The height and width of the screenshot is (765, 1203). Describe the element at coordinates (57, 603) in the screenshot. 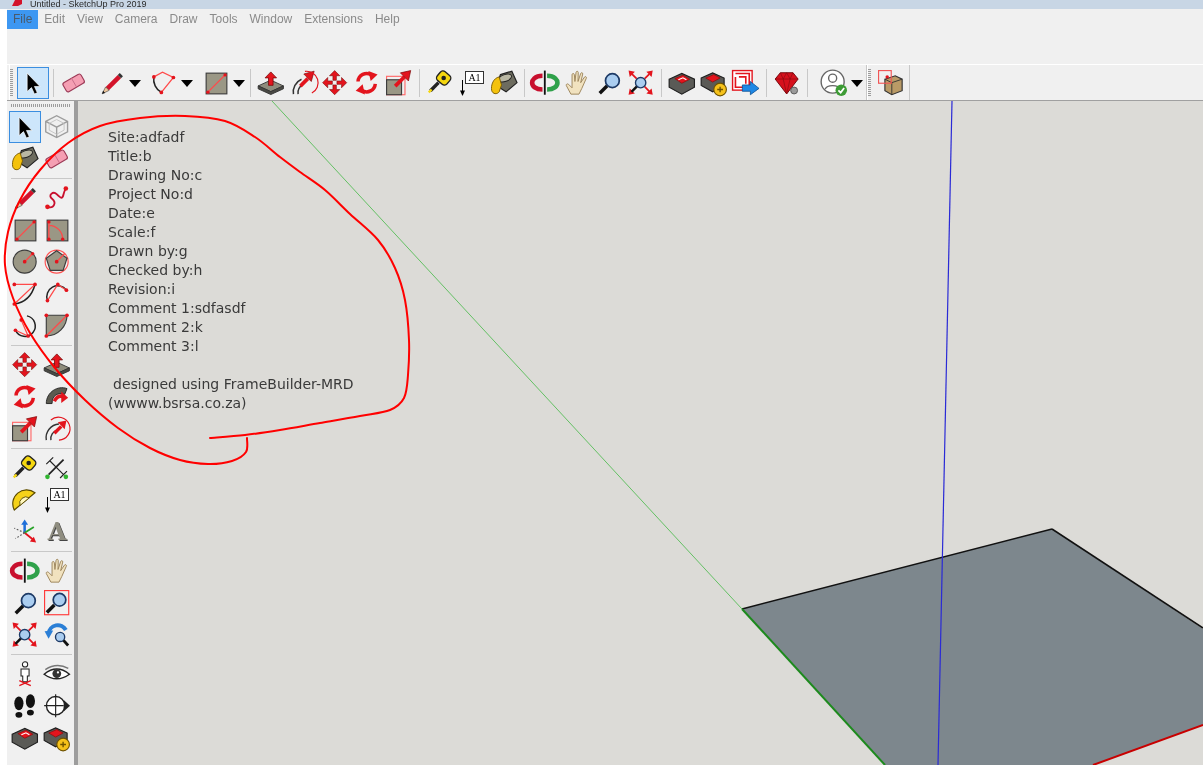

I see `zoom-window-icon` at that location.